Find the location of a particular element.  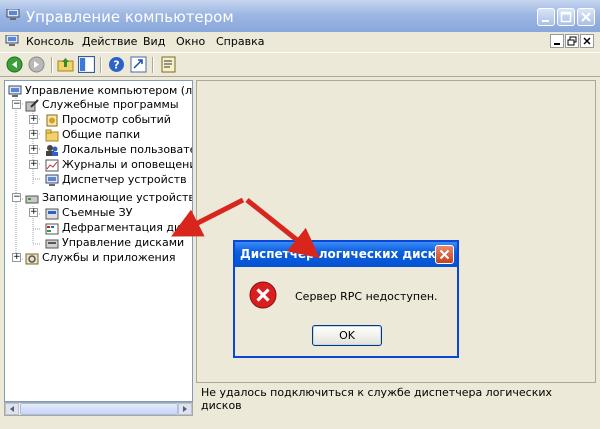

shared-folder-icon is located at coordinates (52, 135).